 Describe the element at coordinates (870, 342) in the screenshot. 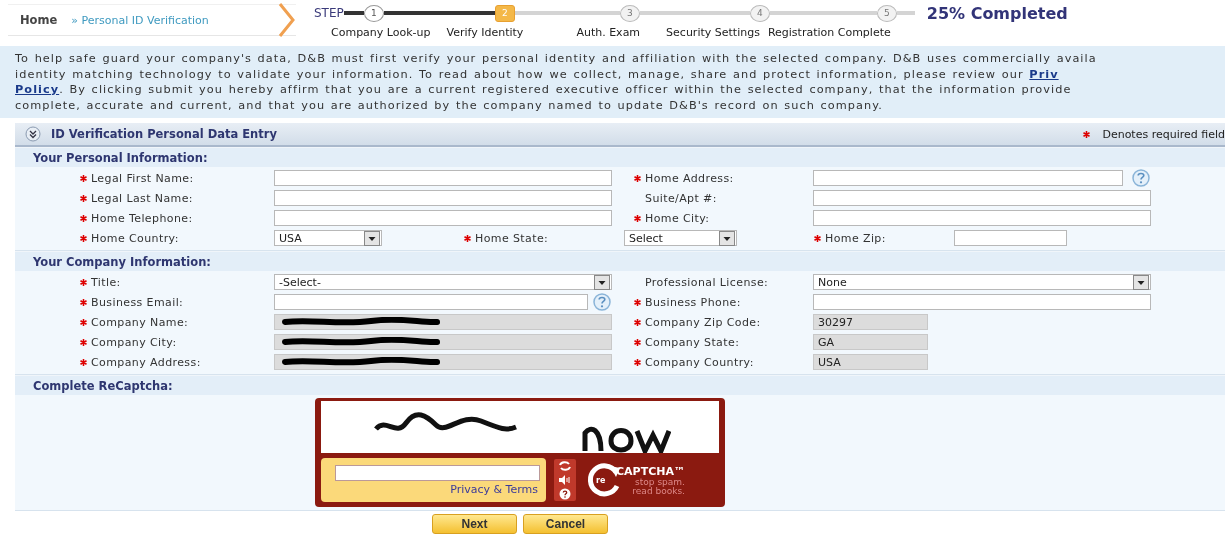

I see `readonly-field: GA` at that location.